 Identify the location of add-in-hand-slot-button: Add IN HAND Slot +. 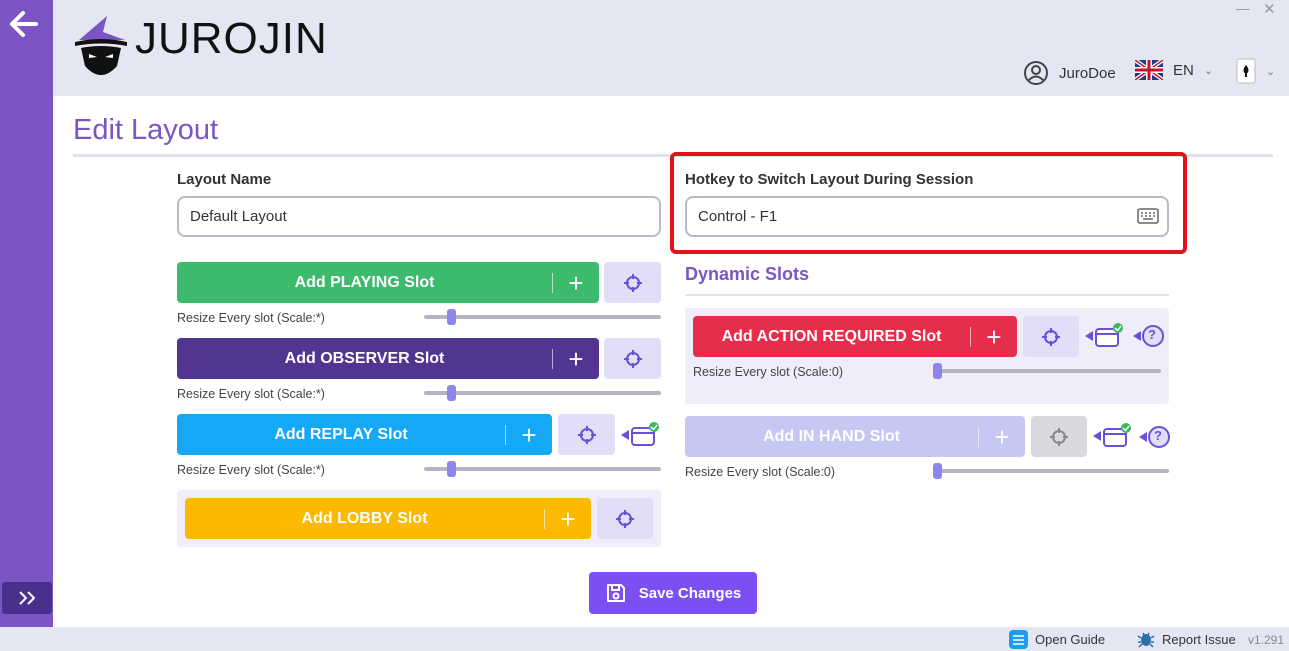
(855, 436).